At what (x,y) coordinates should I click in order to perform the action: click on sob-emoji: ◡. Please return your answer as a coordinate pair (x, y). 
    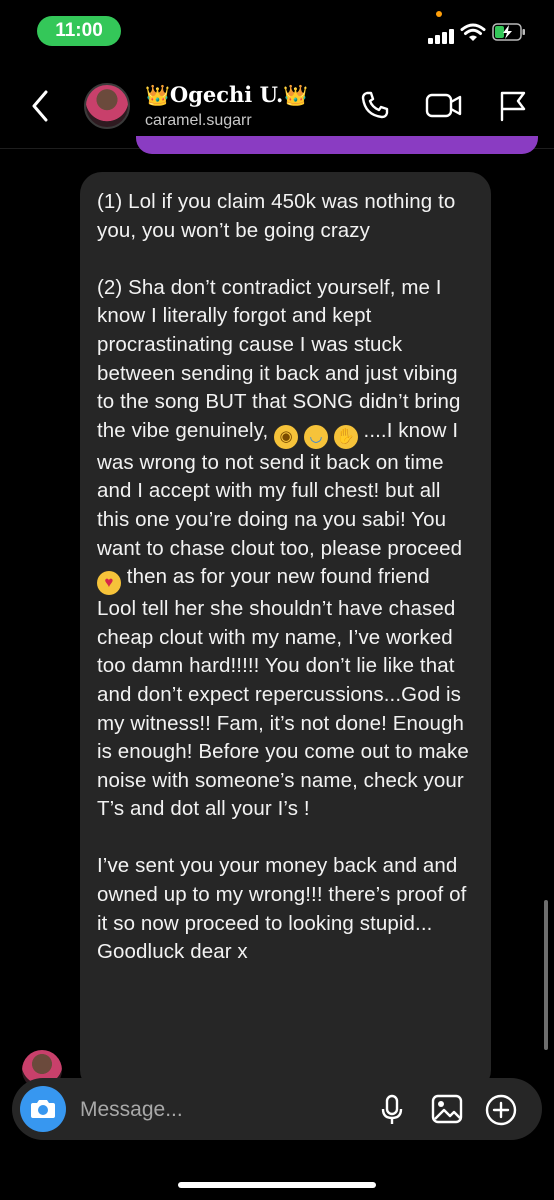
    Looking at the image, I should click on (315, 436).